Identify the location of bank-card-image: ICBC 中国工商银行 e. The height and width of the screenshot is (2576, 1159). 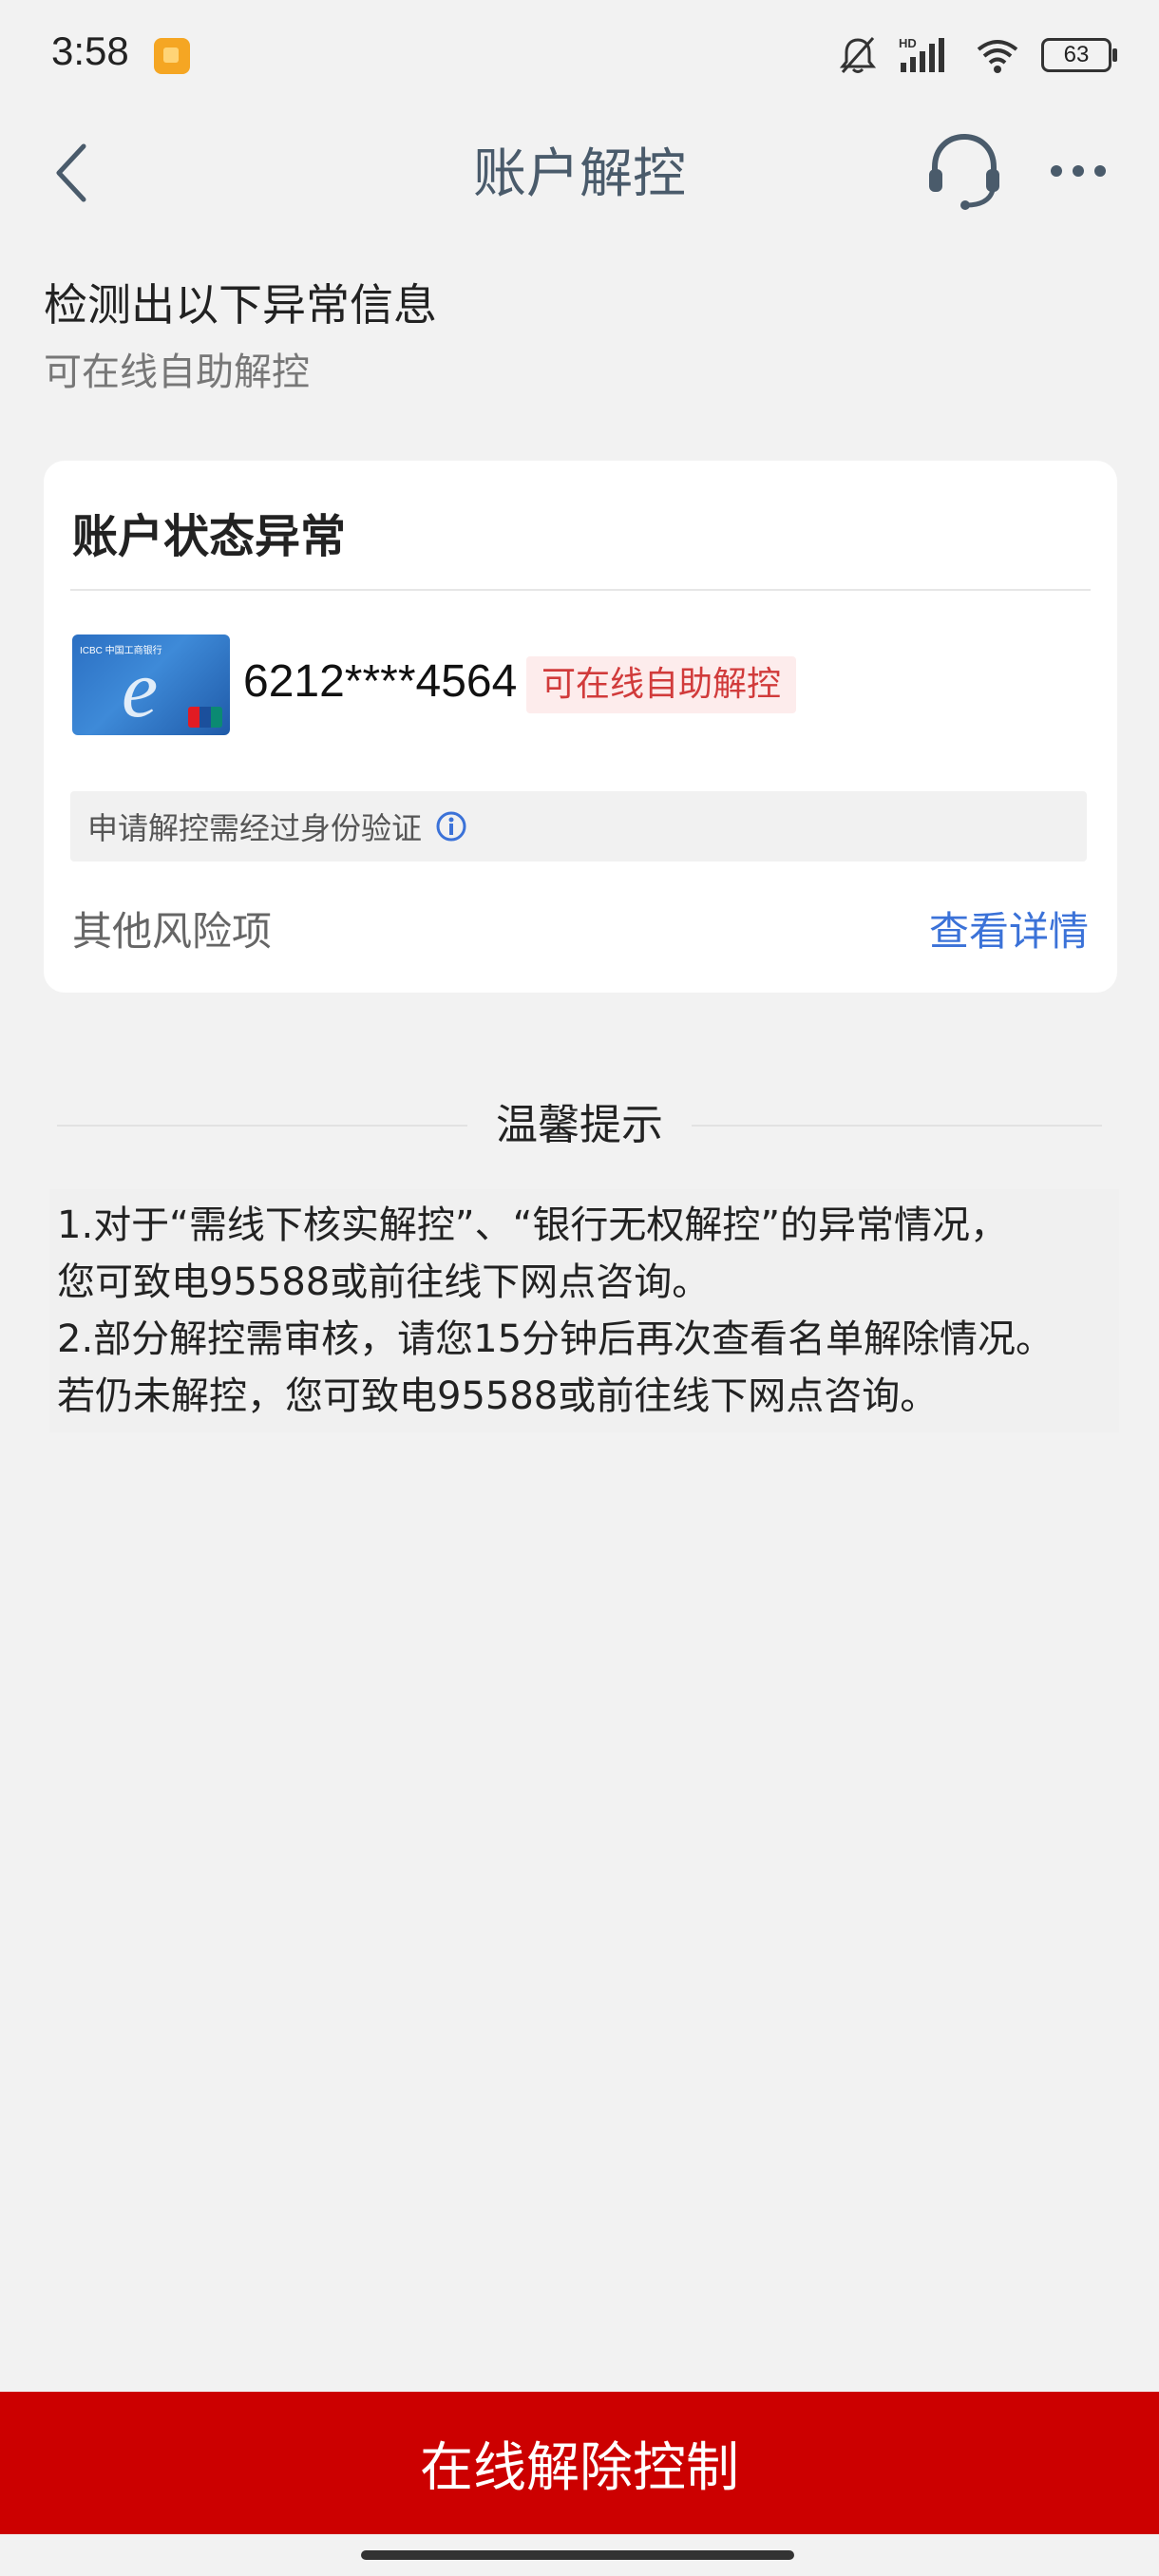
(151, 685).